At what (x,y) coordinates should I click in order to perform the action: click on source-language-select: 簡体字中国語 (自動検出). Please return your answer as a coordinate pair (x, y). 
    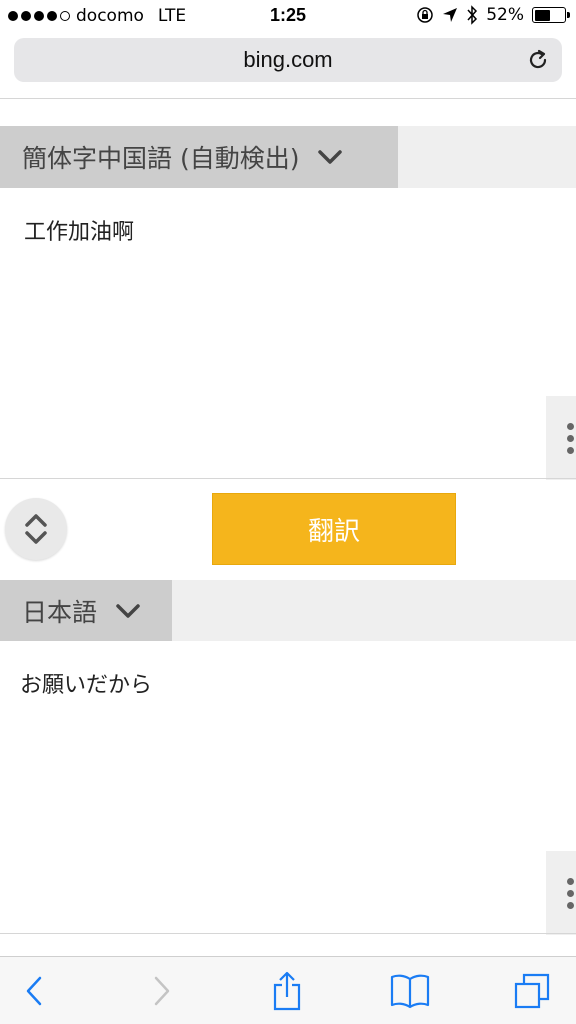
    Looking at the image, I should click on (199, 157).